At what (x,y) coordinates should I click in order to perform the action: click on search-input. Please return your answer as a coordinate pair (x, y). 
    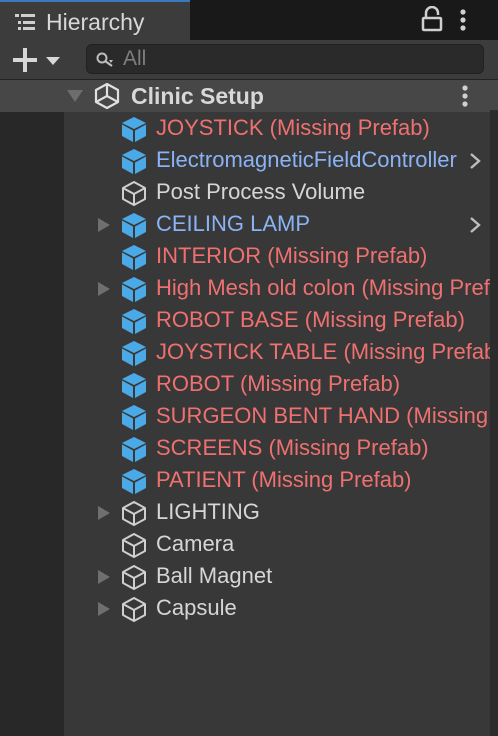
    Looking at the image, I should click on (293, 59).